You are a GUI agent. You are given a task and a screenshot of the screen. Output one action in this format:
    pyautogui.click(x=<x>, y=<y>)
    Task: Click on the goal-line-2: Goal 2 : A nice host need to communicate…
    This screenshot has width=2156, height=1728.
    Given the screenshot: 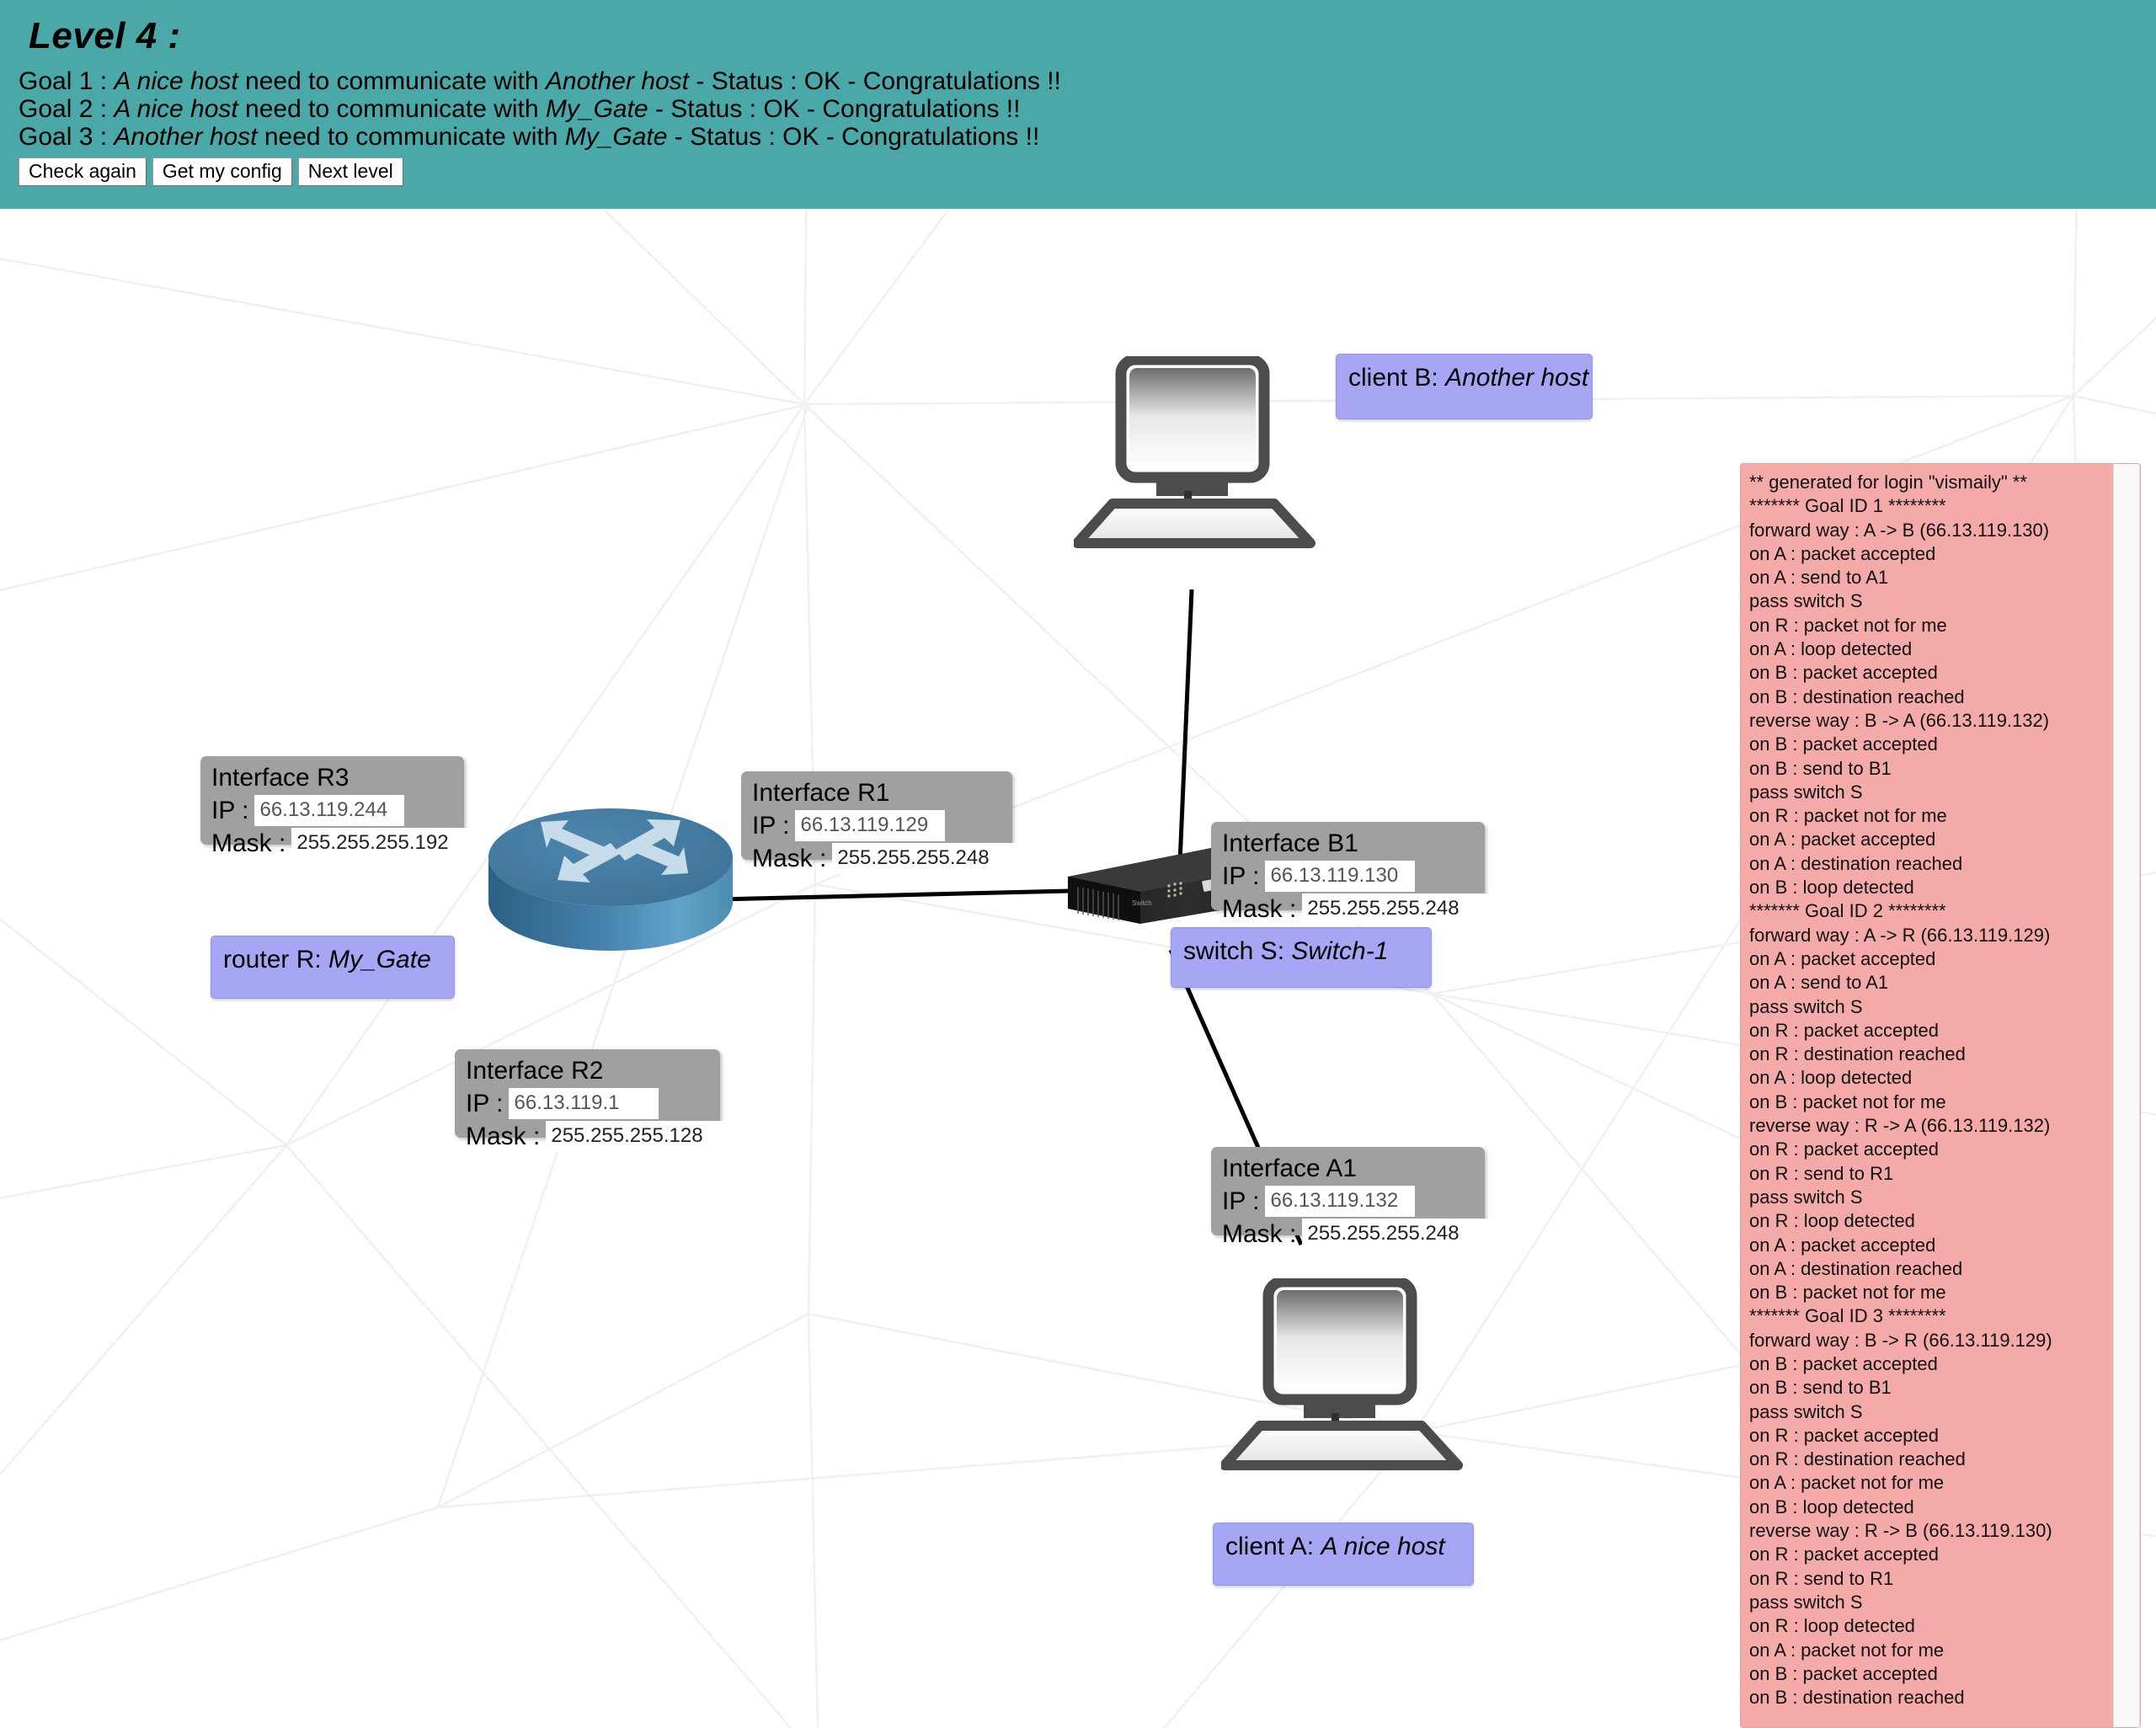 What is the action you would take?
    pyautogui.click(x=1087, y=109)
    